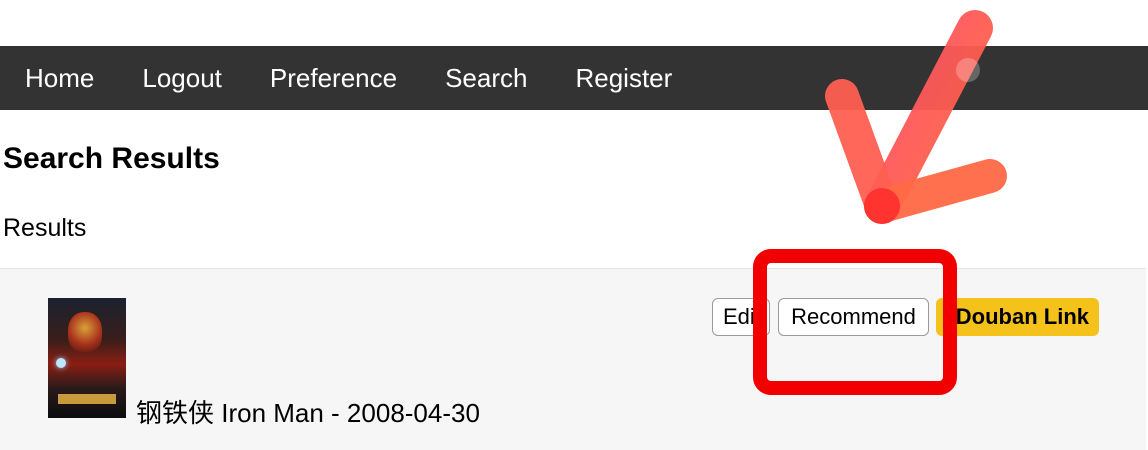 The width and height of the screenshot is (1148, 450). I want to click on poster-arc-reactor-graphic, so click(61, 363).